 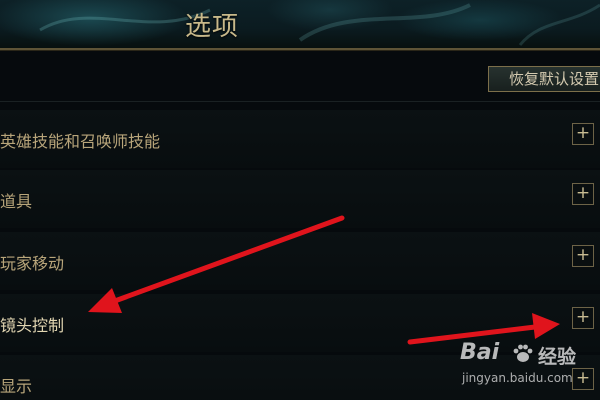 I want to click on paw-icon, so click(x=523, y=353).